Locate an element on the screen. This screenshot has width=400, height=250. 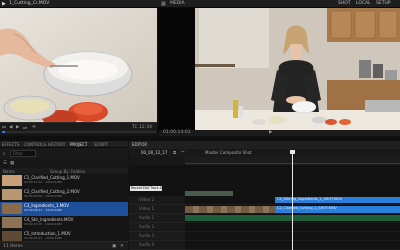
source-transport-bar: ⏮ ◀ ▶ ⏭ ⟲ TC 12:34 is located at coordinates (79, 128).